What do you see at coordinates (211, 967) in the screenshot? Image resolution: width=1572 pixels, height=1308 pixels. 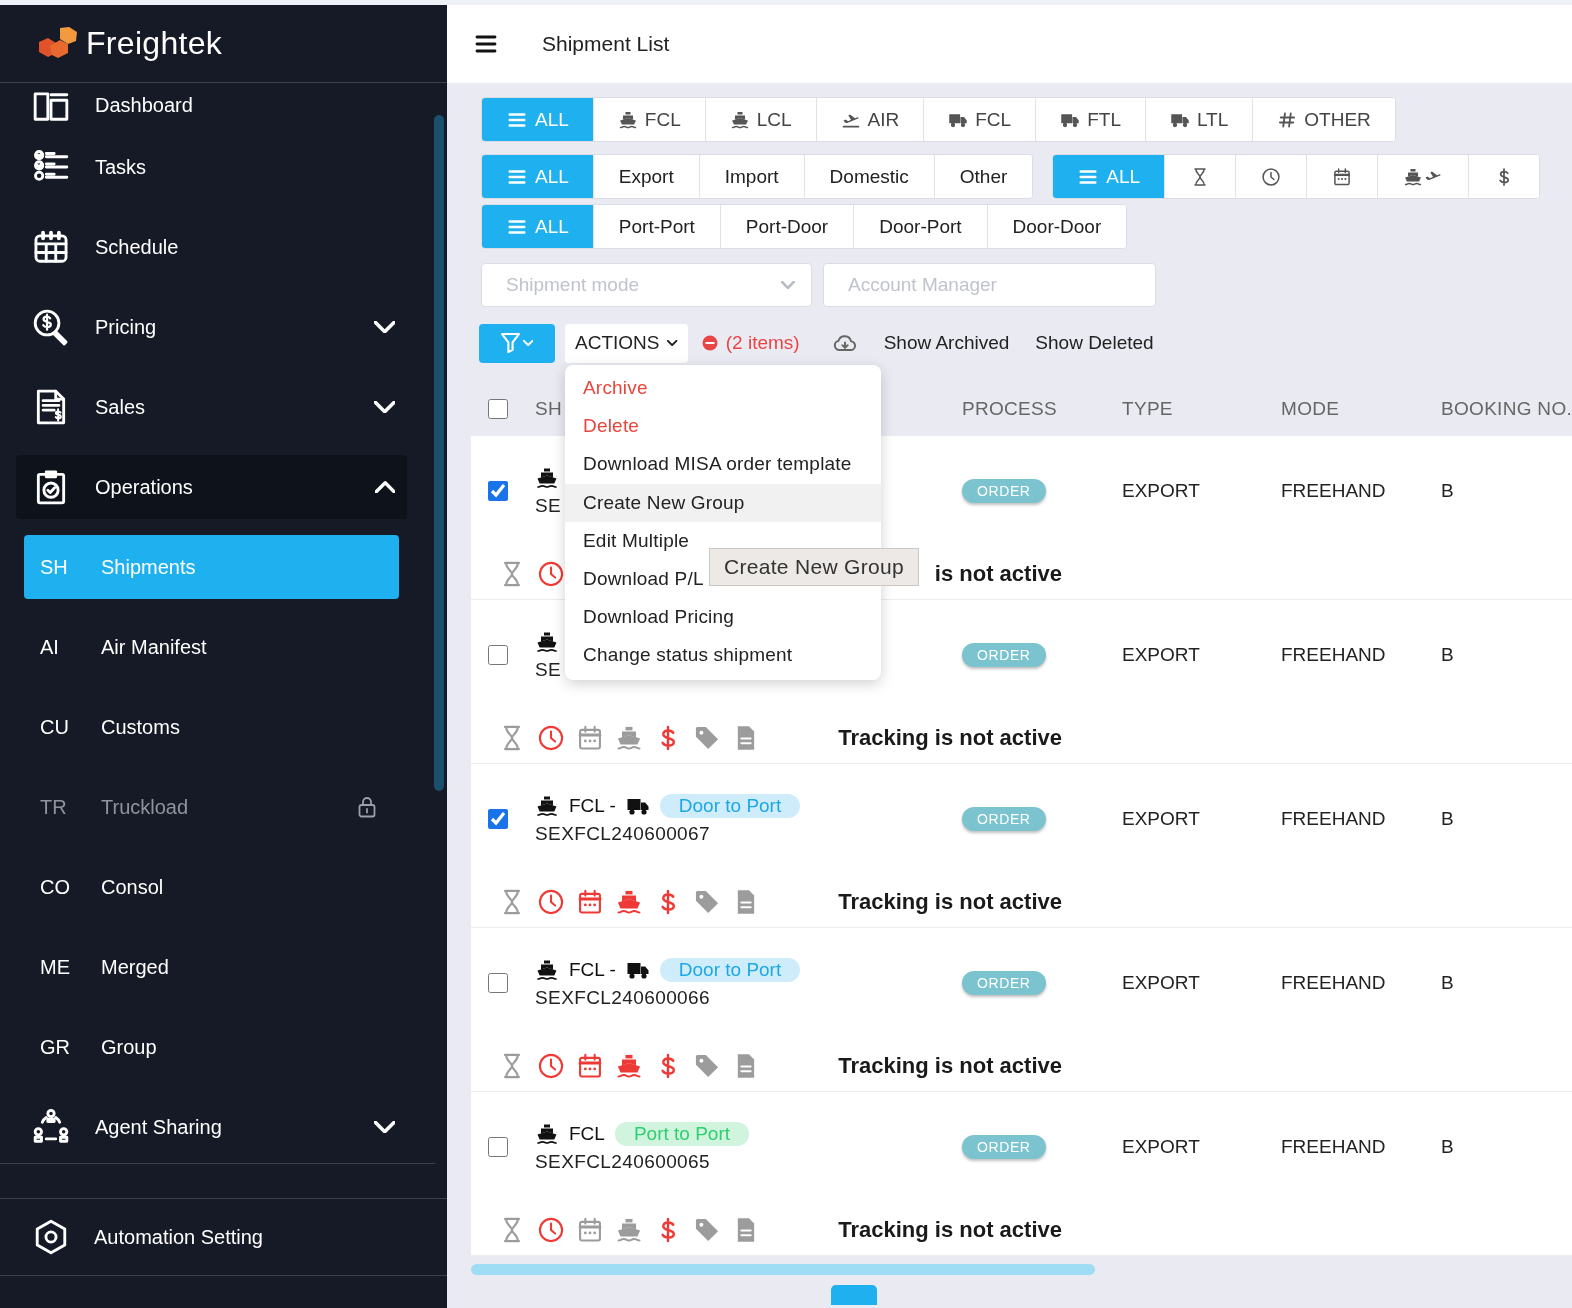 I see `sidebar-item: ME Merged` at bounding box center [211, 967].